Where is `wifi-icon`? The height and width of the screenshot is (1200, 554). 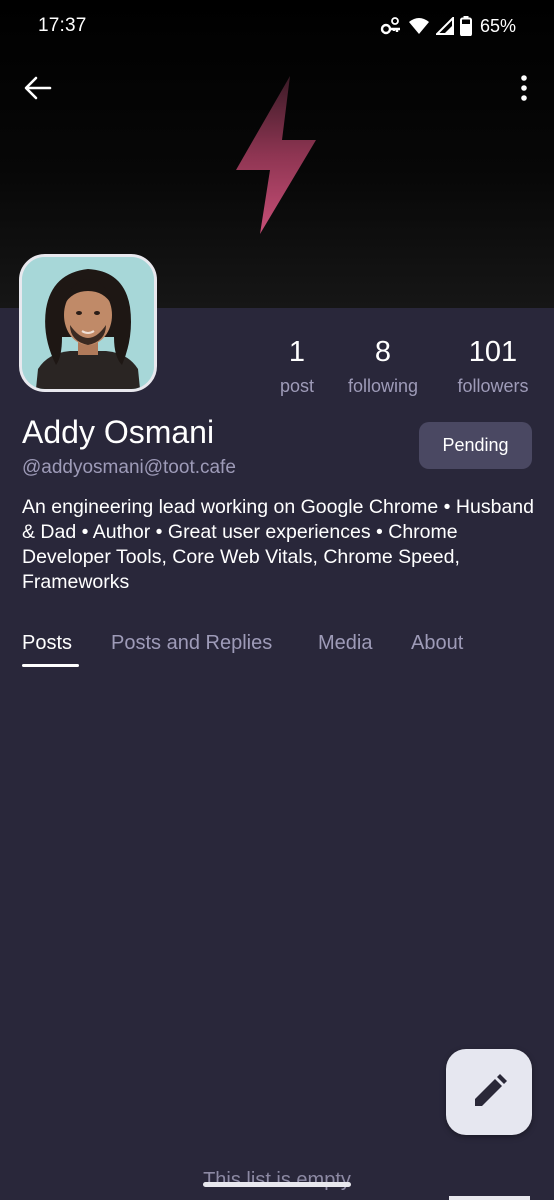 wifi-icon is located at coordinates (418, 26).